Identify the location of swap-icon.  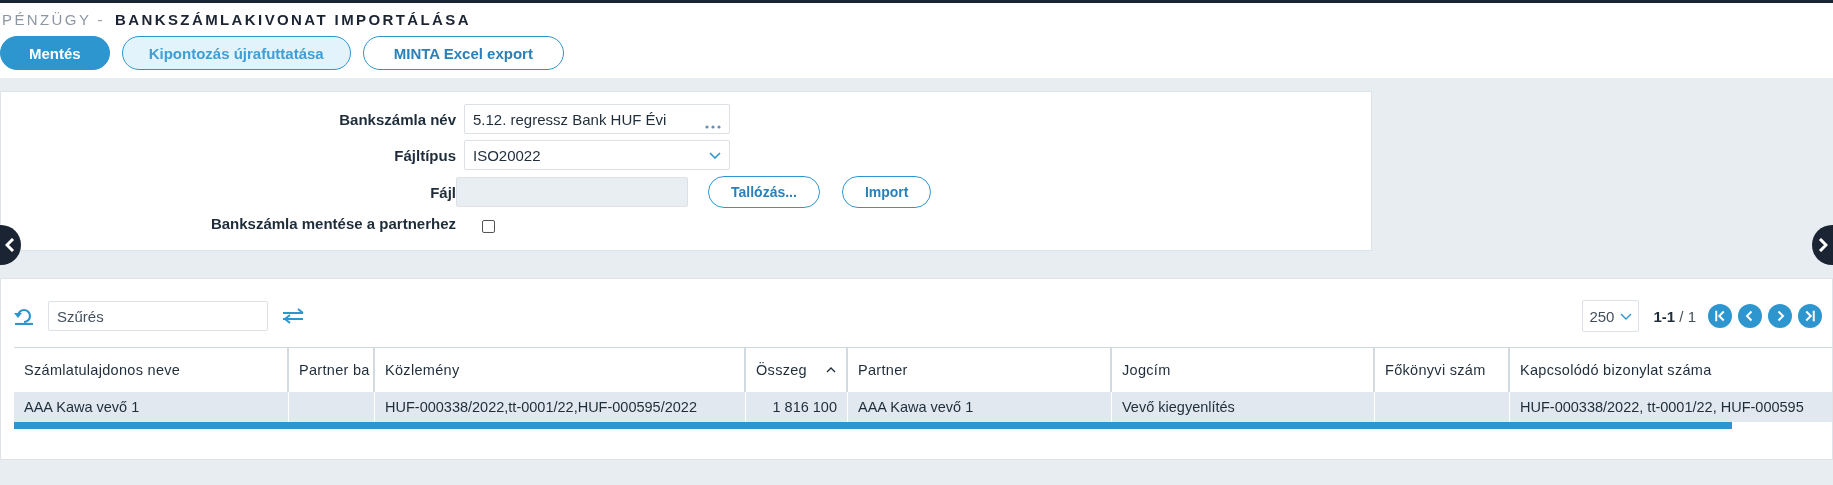
(294, 316).